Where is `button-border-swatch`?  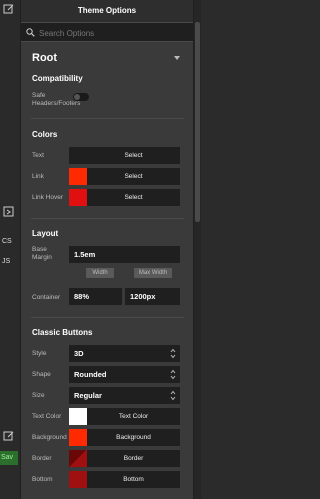 button-border-swatch is located at coordinates (78, 458).